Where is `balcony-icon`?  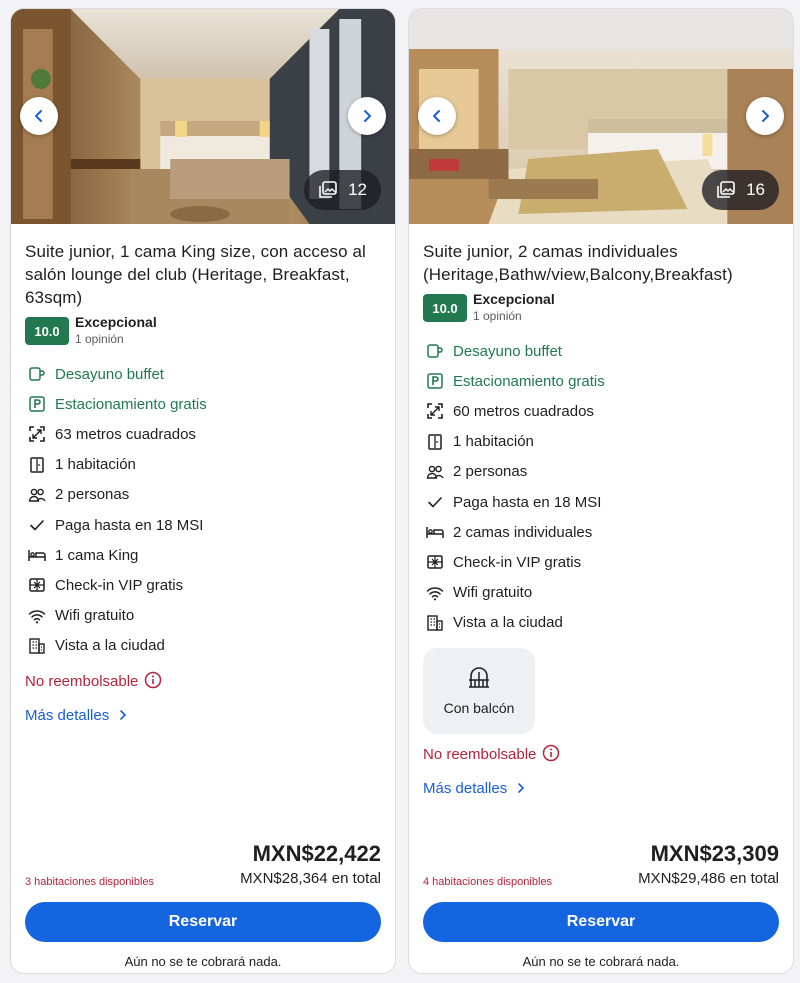 balcony-icon is located at coordinates (479, 677).